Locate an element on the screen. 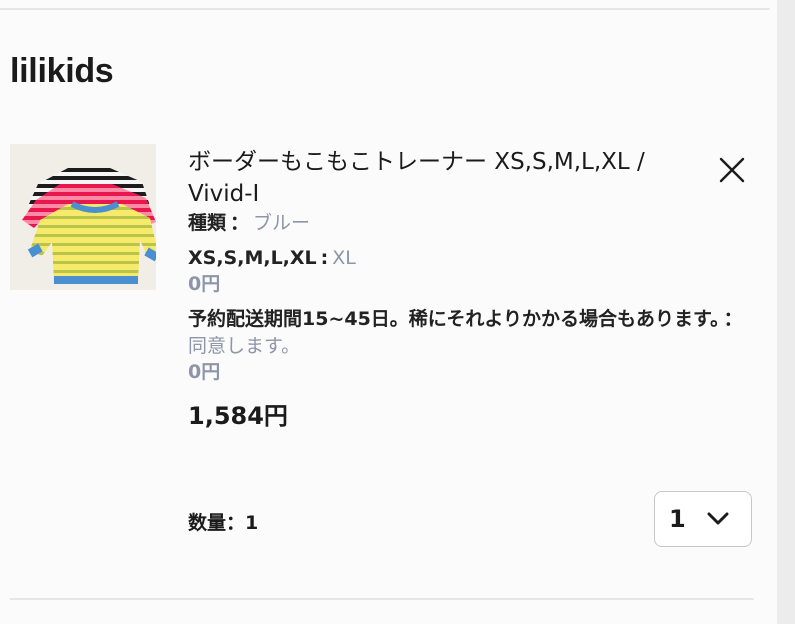  close-icon is located at coordinates (732, 170).